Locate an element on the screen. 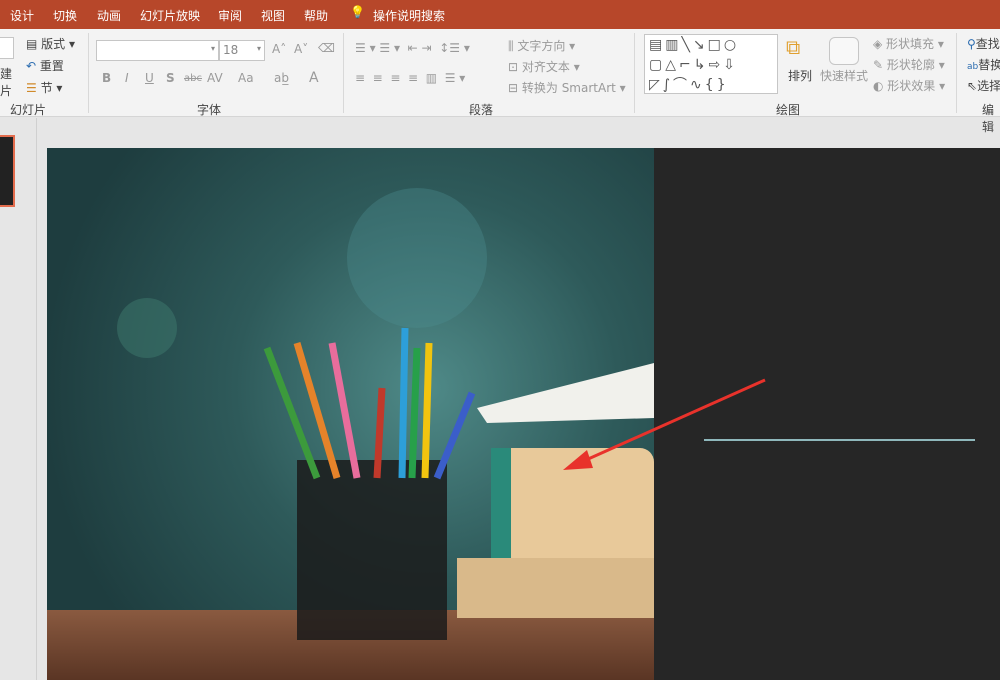 Image resolution: width=1000 pixels, height=680 pixels. tab-view: 视图 is located at coordinates (273, 15).